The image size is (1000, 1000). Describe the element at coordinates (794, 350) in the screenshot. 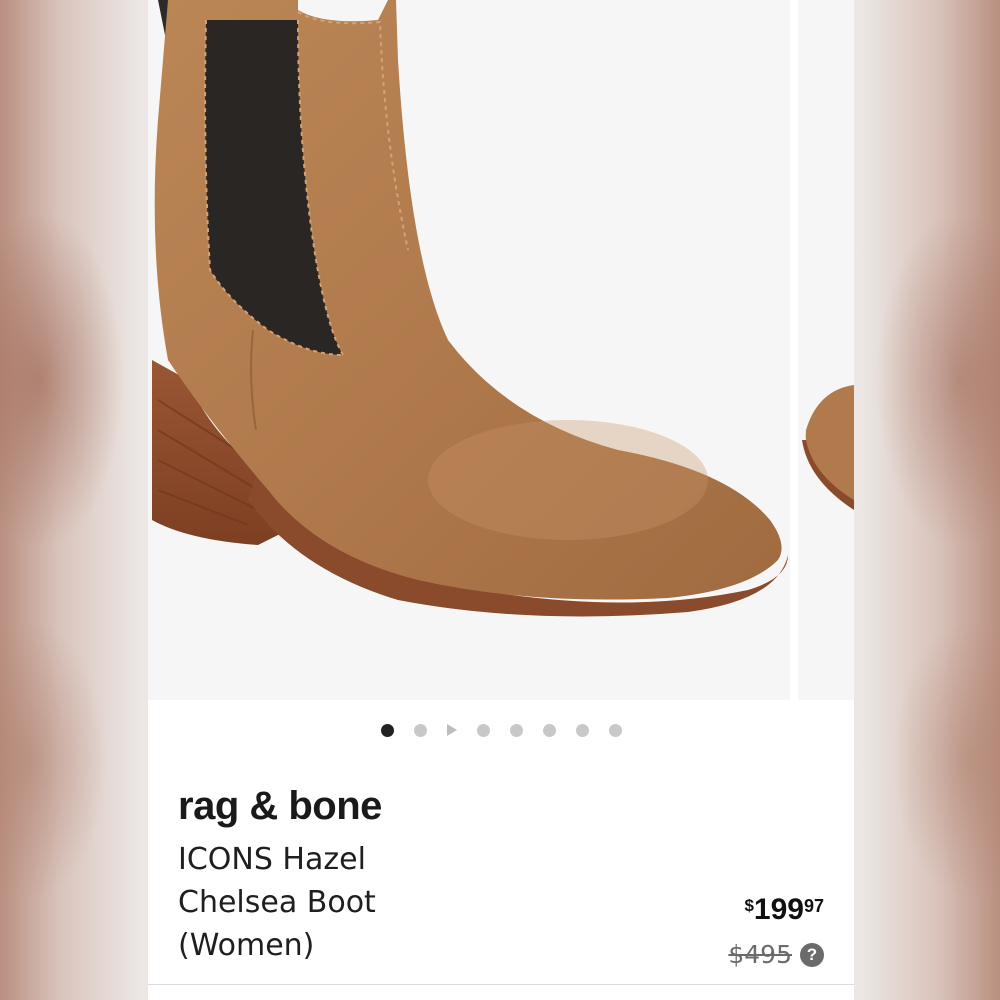

I see `gallery-separator` at that location.